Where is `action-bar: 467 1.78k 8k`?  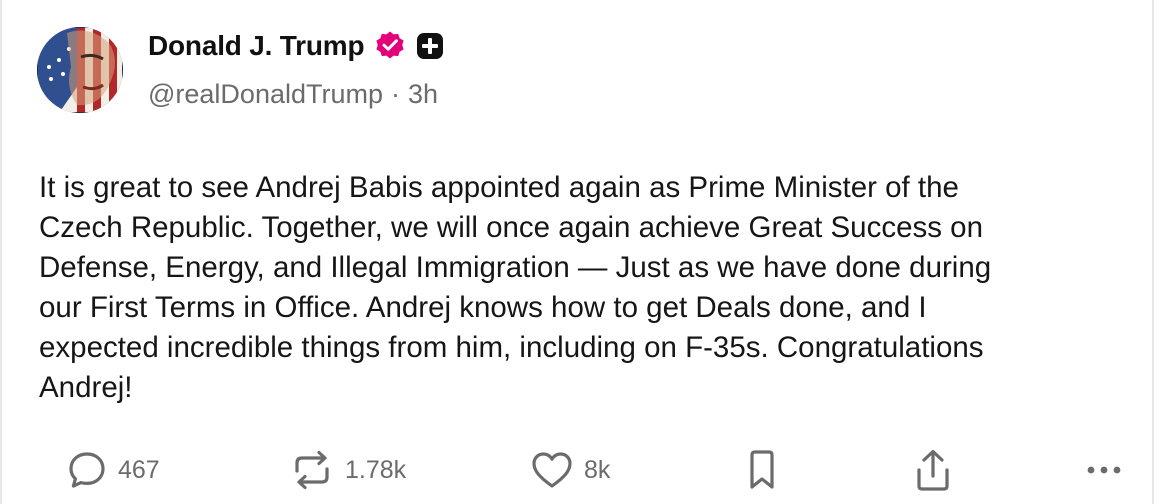 action-bar: 467 1.78k 8k is located at coordinates (578, 470).